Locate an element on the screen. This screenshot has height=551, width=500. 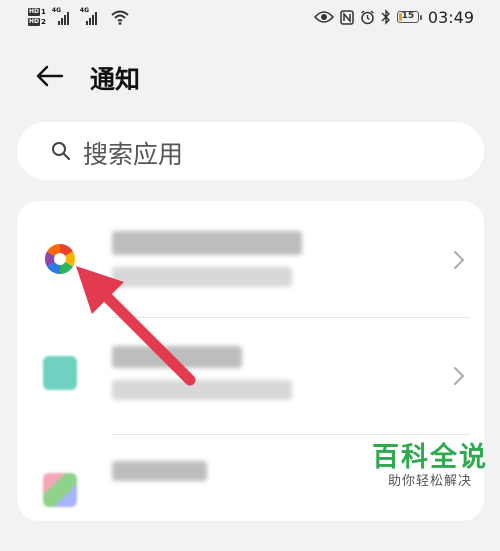
status-left: HD 1 HD 2 4G 4G is located at coordinates (79, 17).